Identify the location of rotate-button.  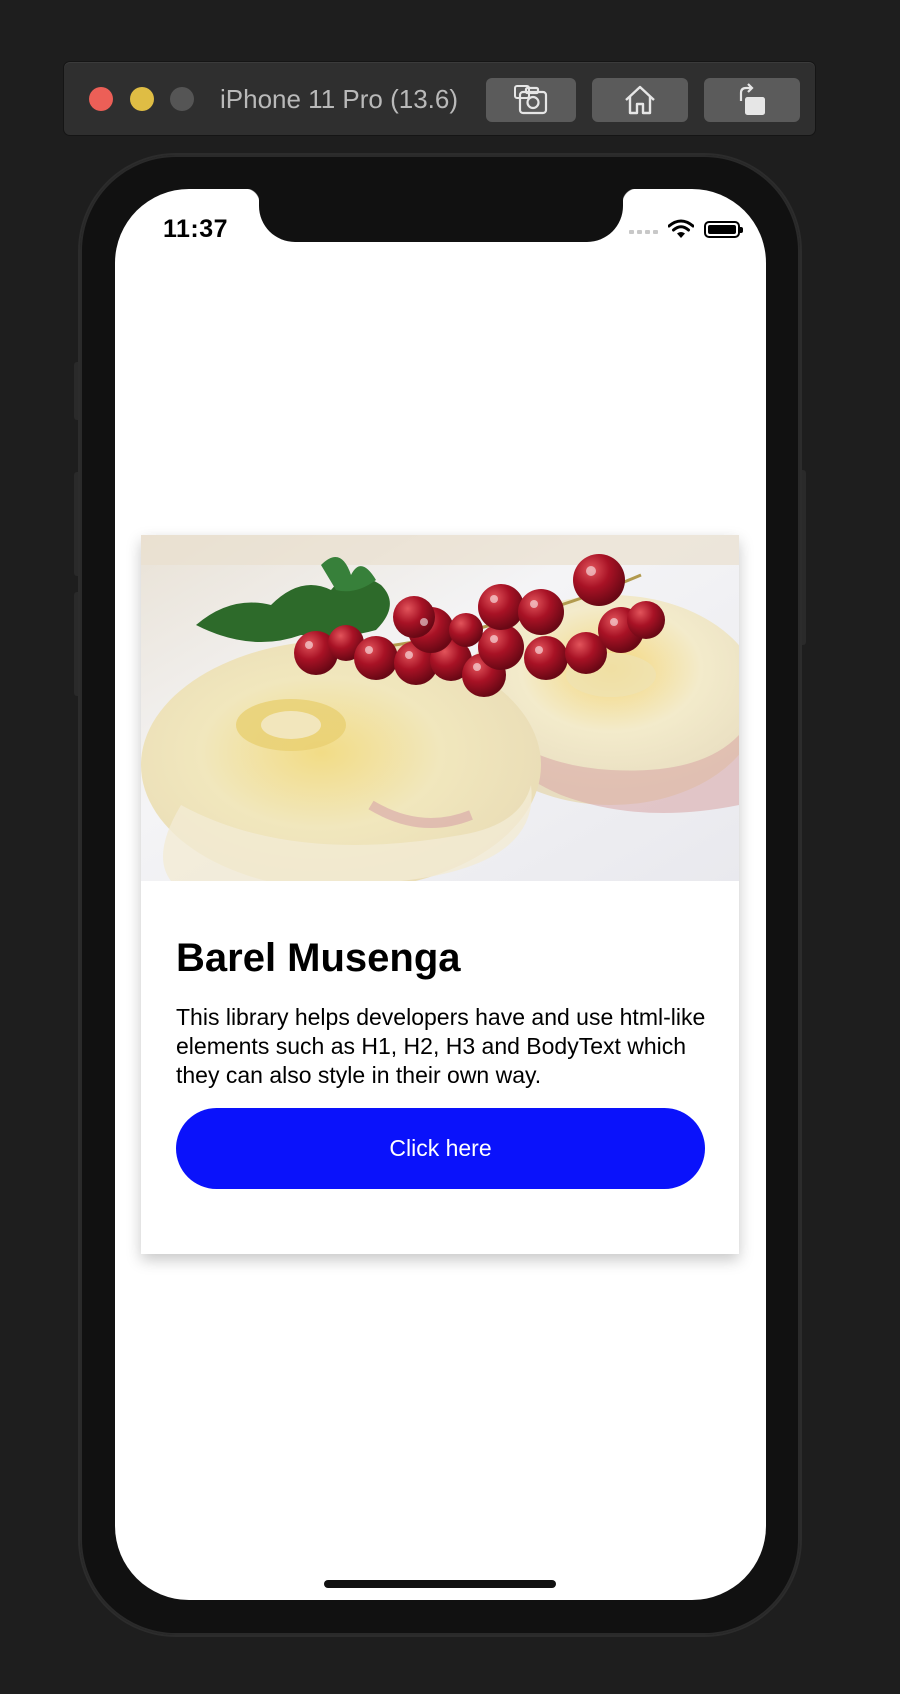
(752, 100).